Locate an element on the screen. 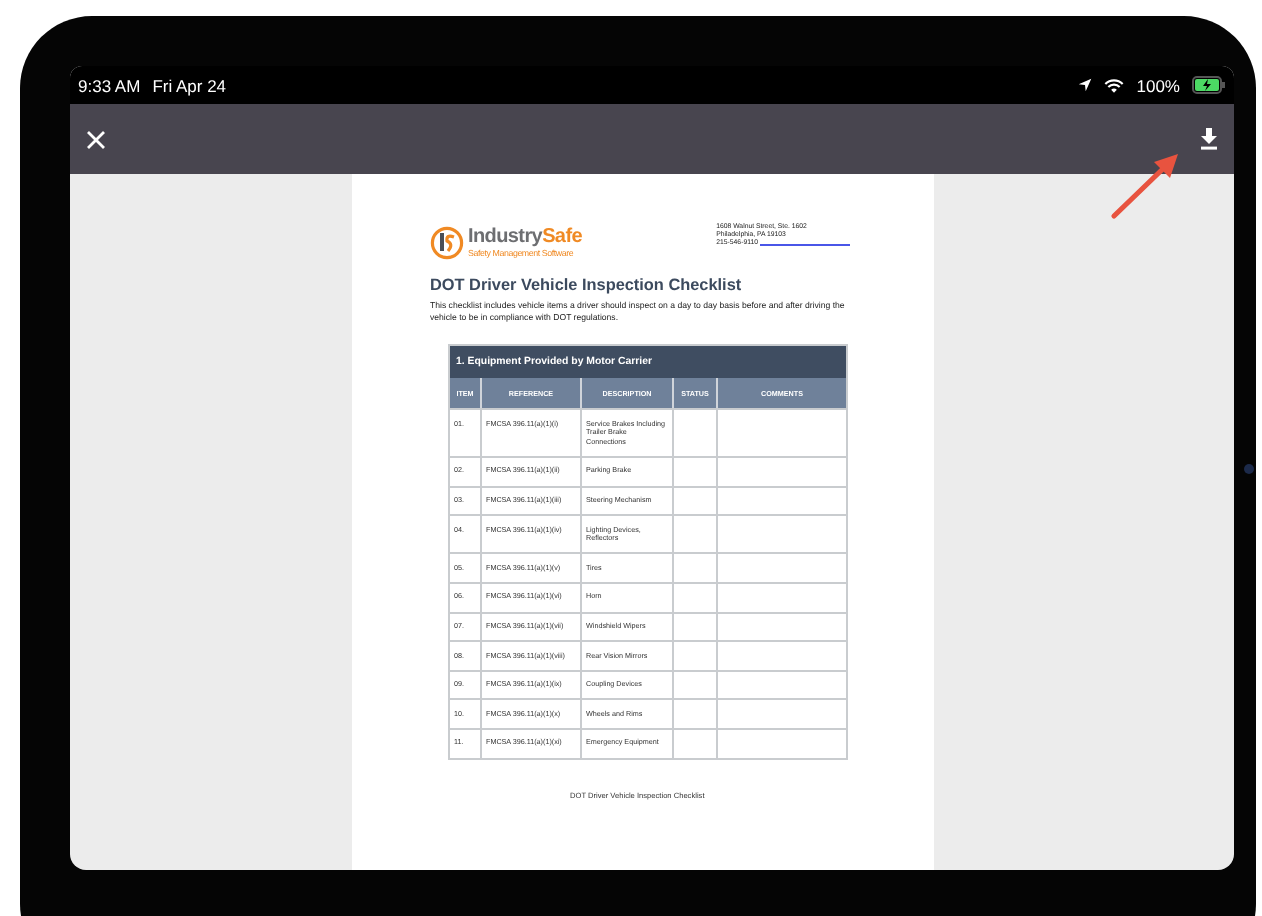 Image resolution: width=1262 pixels, height=916 pixels. camera-dot is located at coordinates (1249, 469).